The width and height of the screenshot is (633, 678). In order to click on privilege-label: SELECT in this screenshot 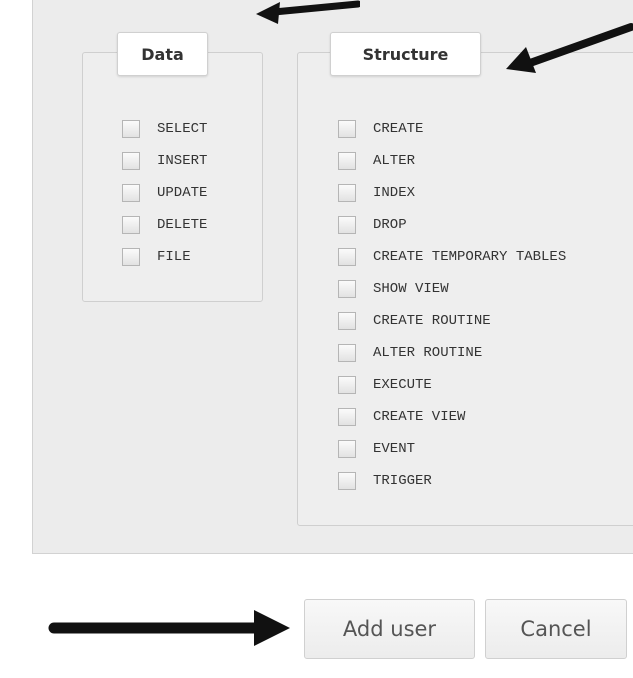, I will do `click(182, 129)`.